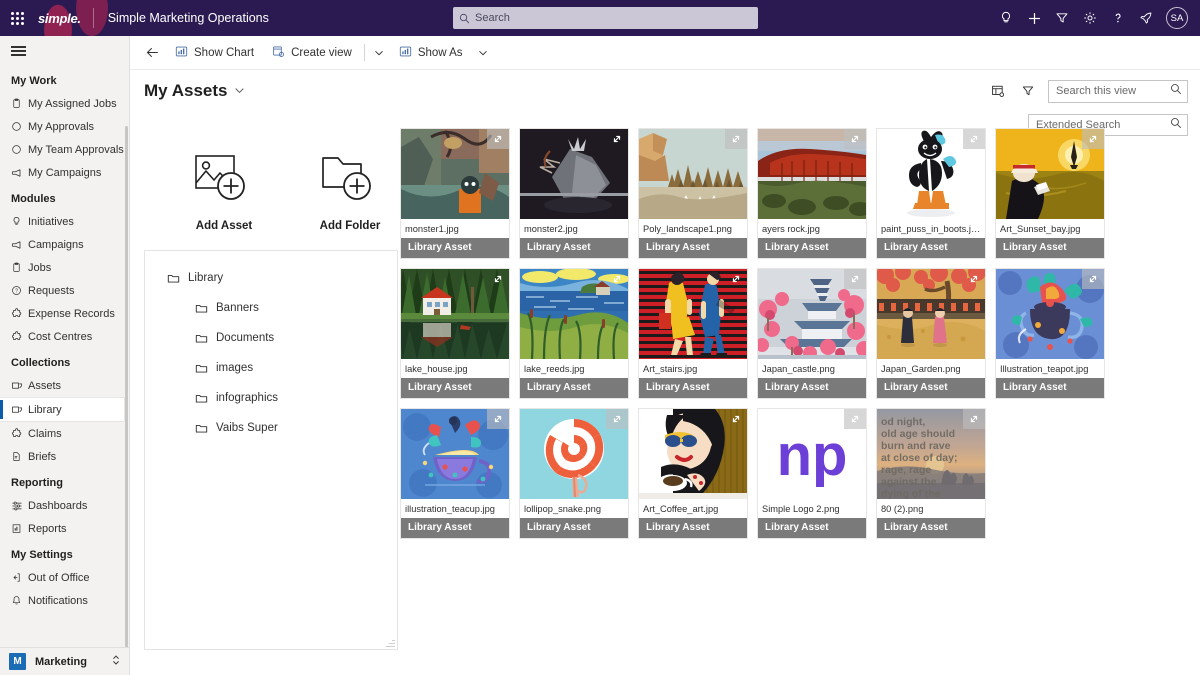 This screenshot has height=675, width=1200. I want to click on asset-card: illustration_teacup.jpg Library Asset, so click(455, 473).